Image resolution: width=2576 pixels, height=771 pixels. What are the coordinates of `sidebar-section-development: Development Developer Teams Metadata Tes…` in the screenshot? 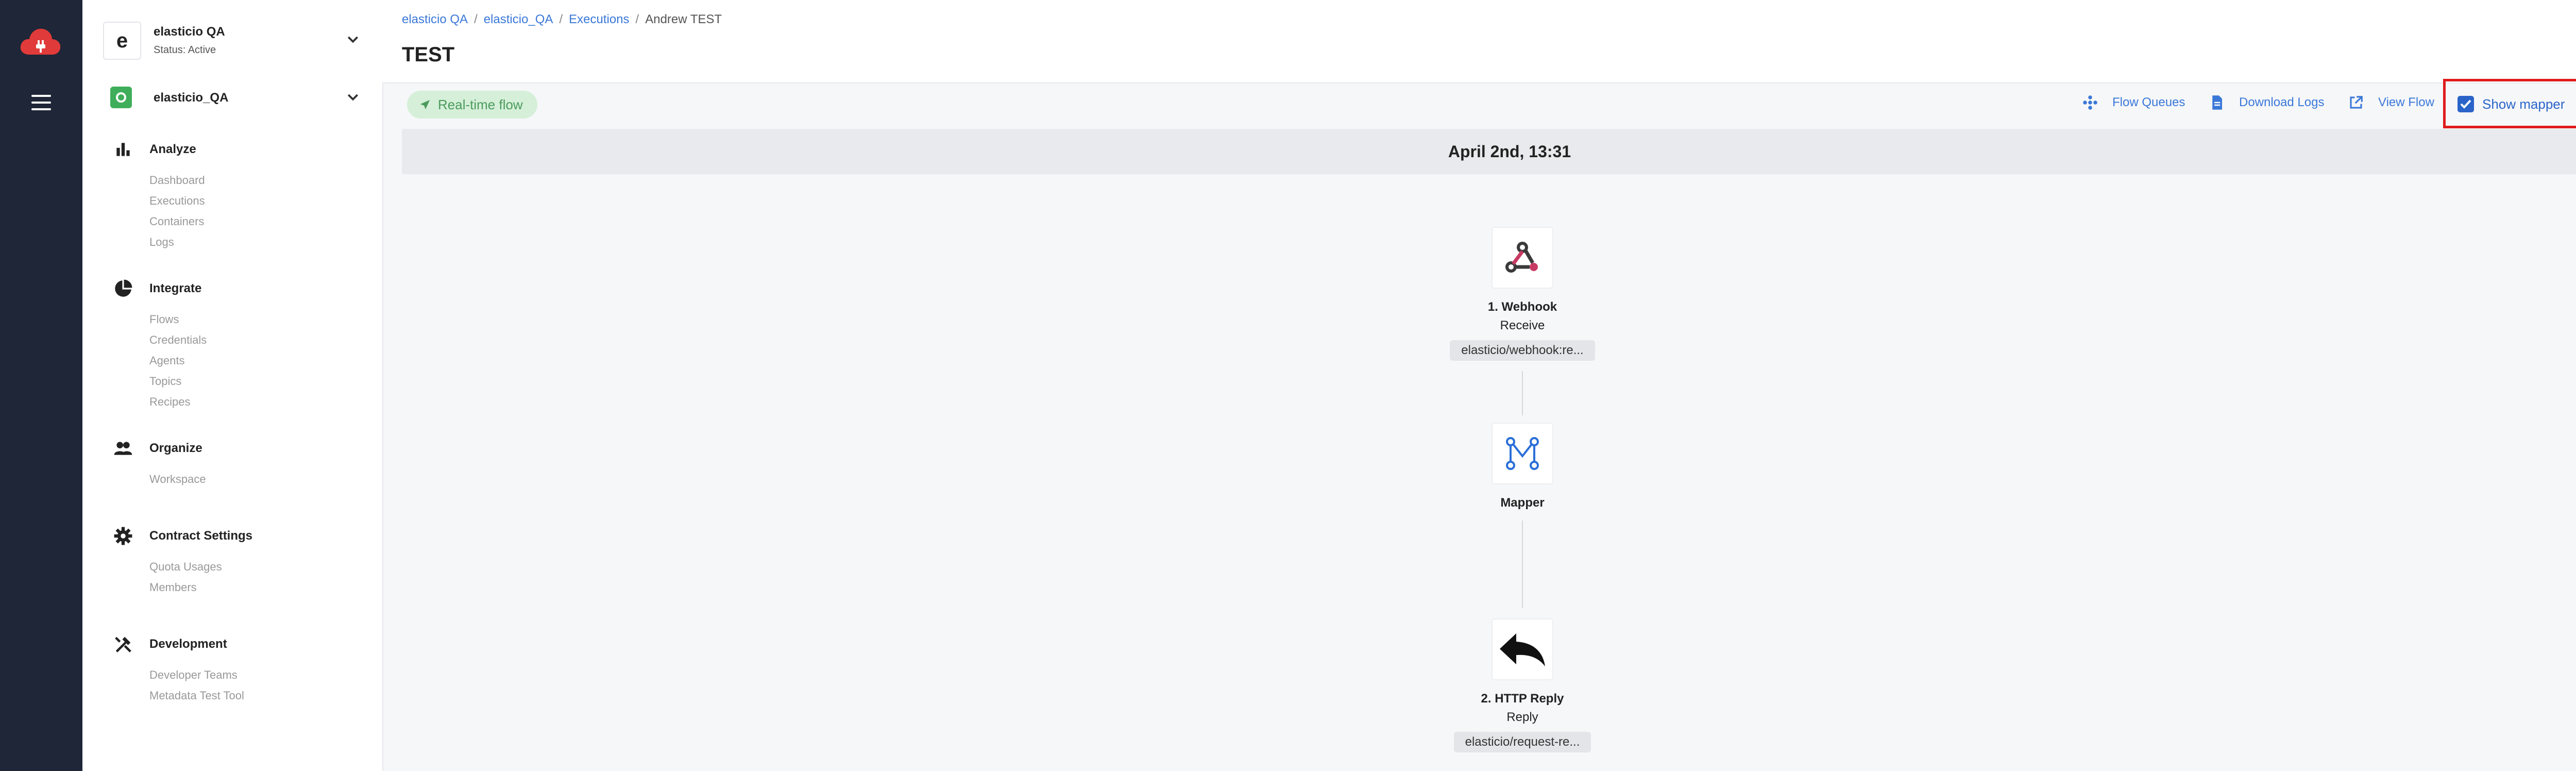 It's located at (237, 670).